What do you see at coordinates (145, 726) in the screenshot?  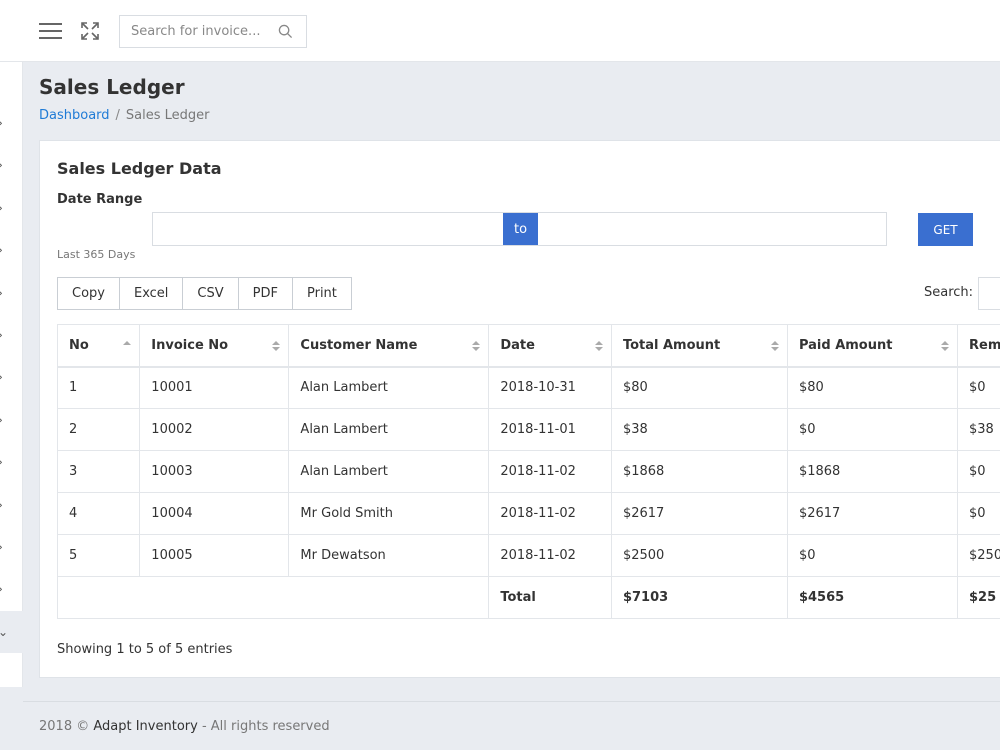 I see `footer-brand: Adapt Inventory` at bounding box center [145, 726].